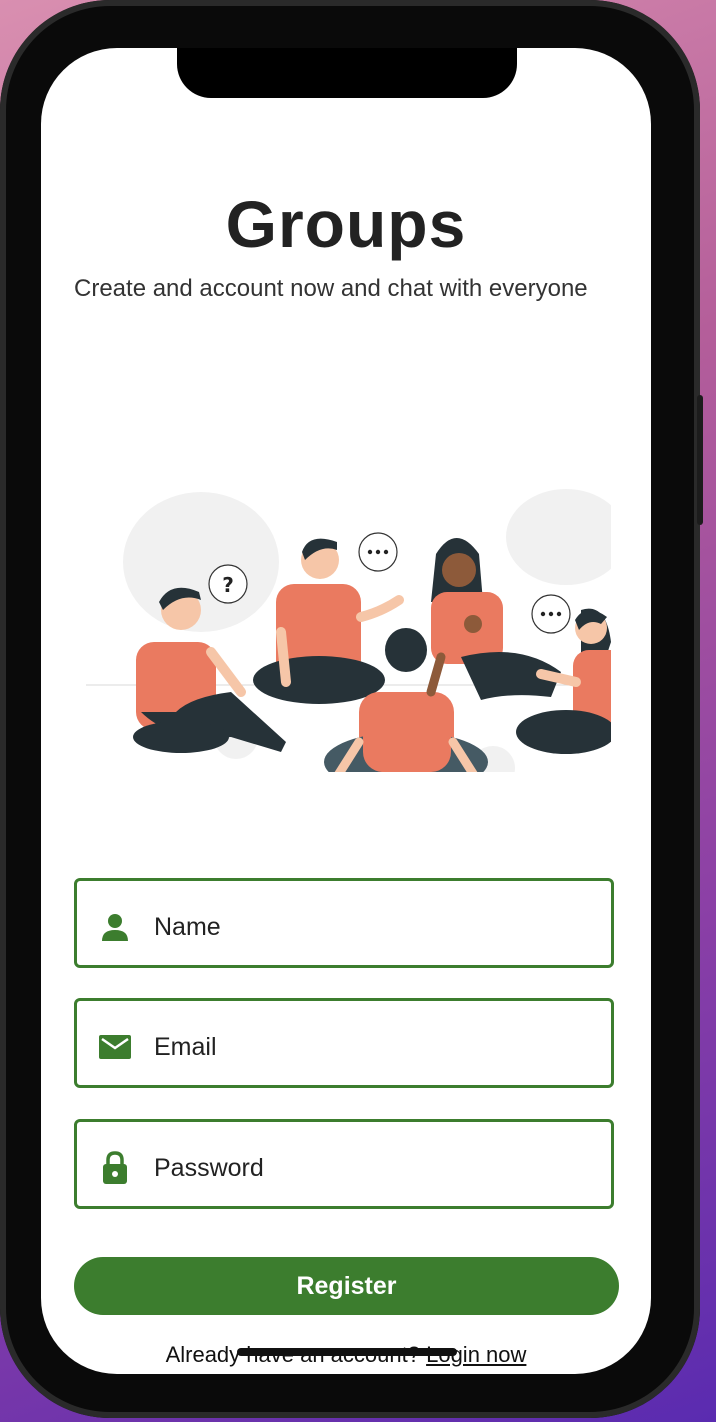  I want to click on notch, so click(347, 73).